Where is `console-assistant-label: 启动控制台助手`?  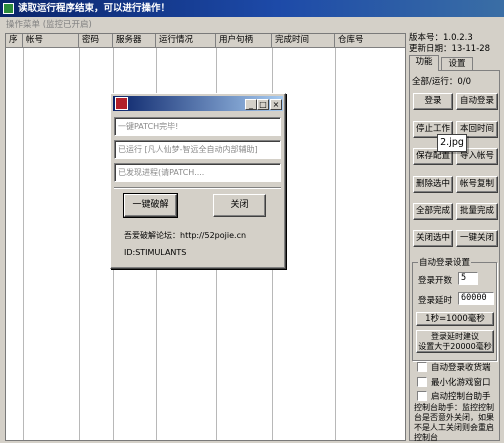 console-assistant-label: 启动控制台助手 is located at coordinates (461, 397).